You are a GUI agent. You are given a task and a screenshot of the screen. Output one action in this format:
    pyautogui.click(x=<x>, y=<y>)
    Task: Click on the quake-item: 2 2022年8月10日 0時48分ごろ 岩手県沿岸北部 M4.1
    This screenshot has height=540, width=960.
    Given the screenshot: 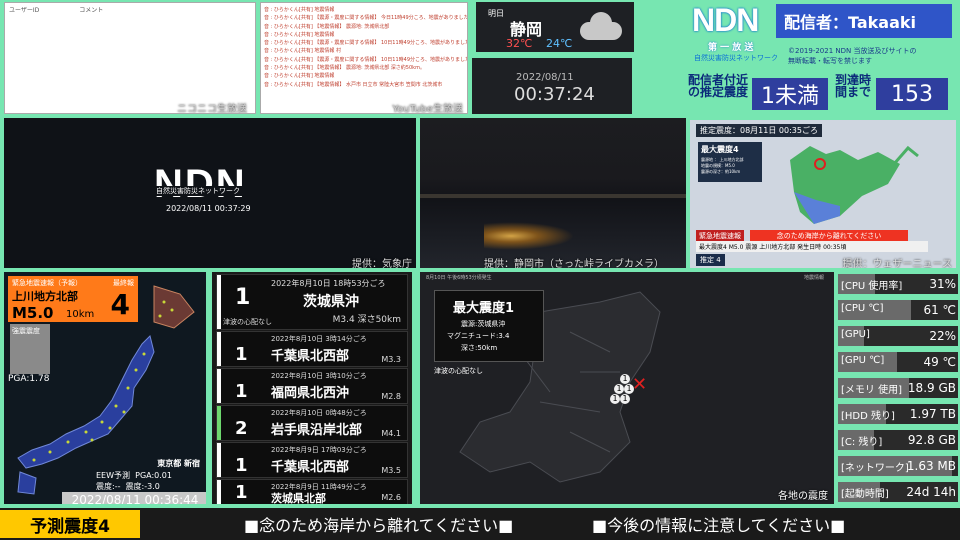 What is the action you would take?
    pyautogui.click(x=312, y=423)
    